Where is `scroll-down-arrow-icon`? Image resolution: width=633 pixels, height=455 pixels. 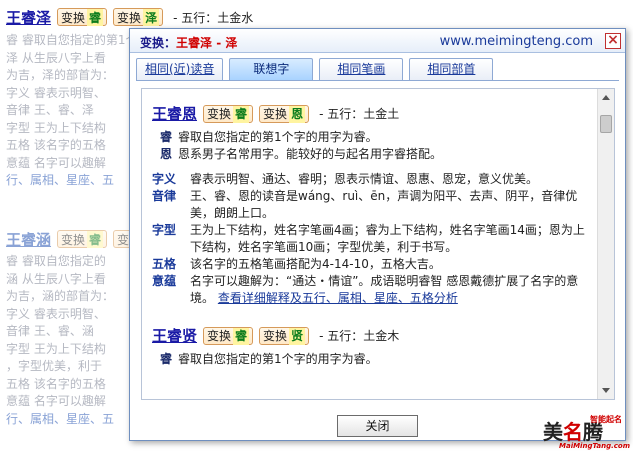
scroll-down-arrow-icon is located at coordinates (606, 390).